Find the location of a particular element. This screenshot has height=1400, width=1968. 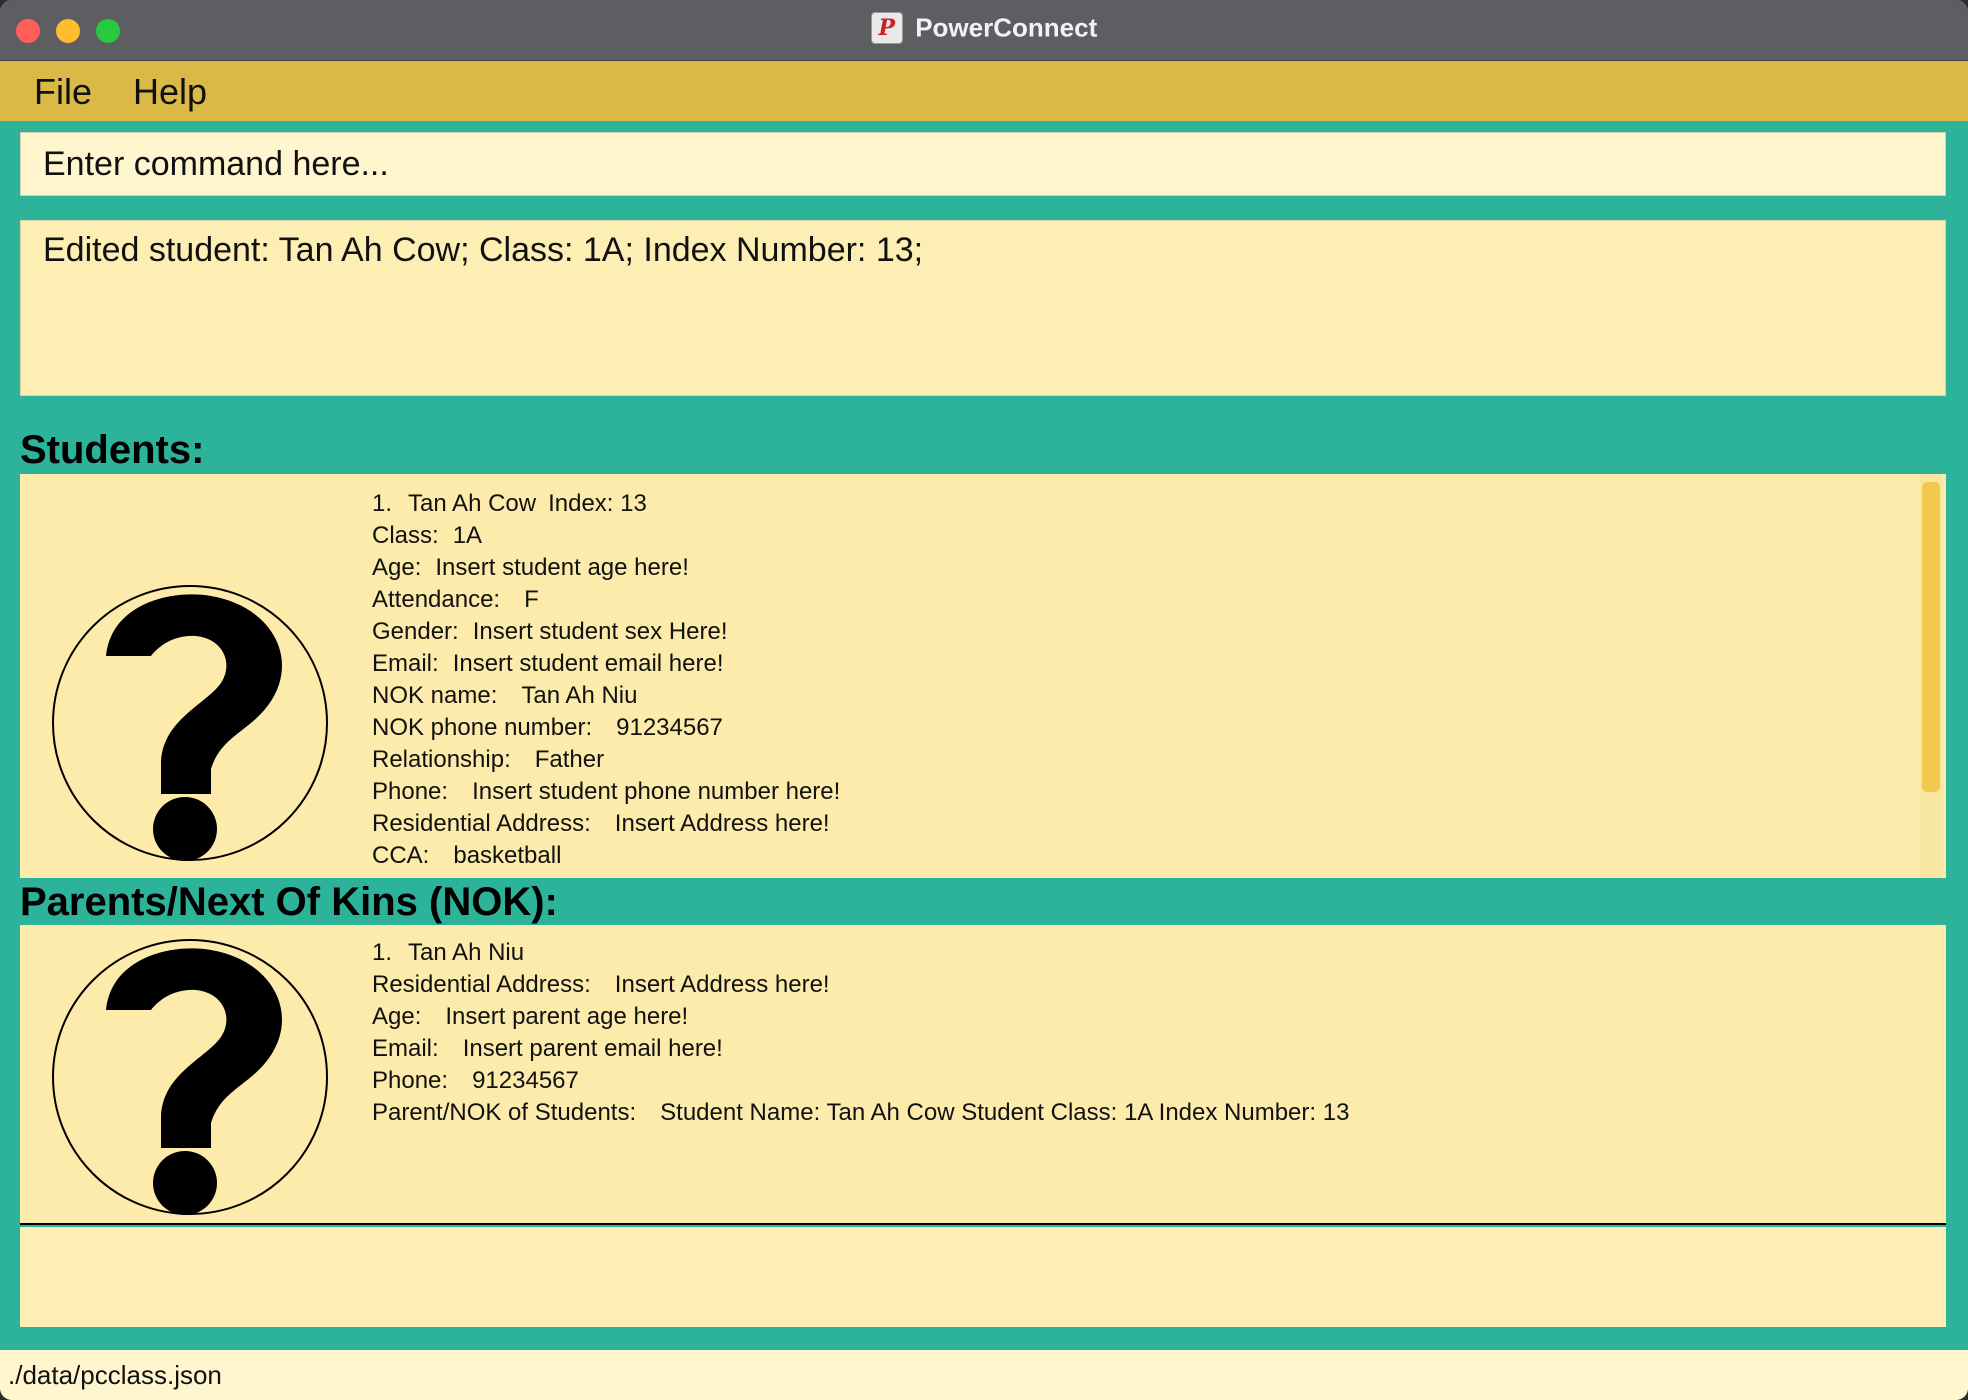

student-header-row: 1. Tan Ah Cow Index: 13 is located at coordinates (606, 504).